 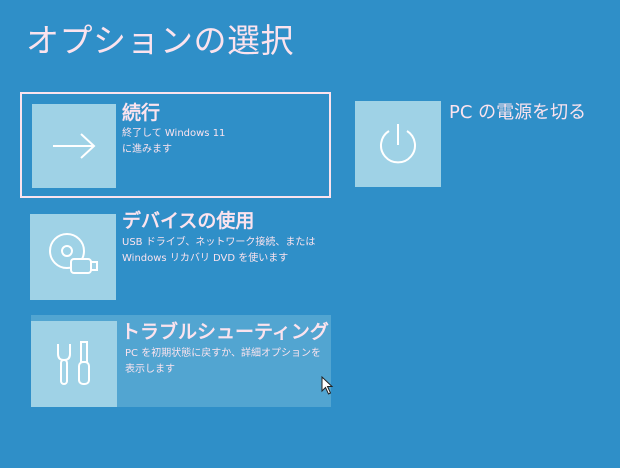 I want to click on continue-label: 続行, so click(x=141, y=113).